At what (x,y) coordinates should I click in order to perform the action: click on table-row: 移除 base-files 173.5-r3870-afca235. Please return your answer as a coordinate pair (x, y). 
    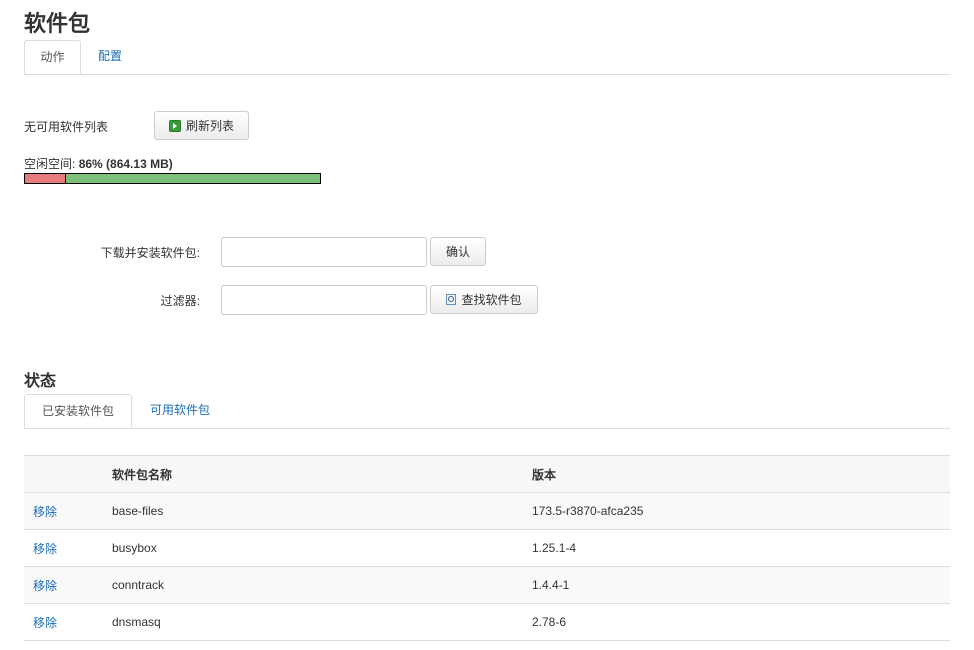
    Looking at the image, I should click on (487, 511).